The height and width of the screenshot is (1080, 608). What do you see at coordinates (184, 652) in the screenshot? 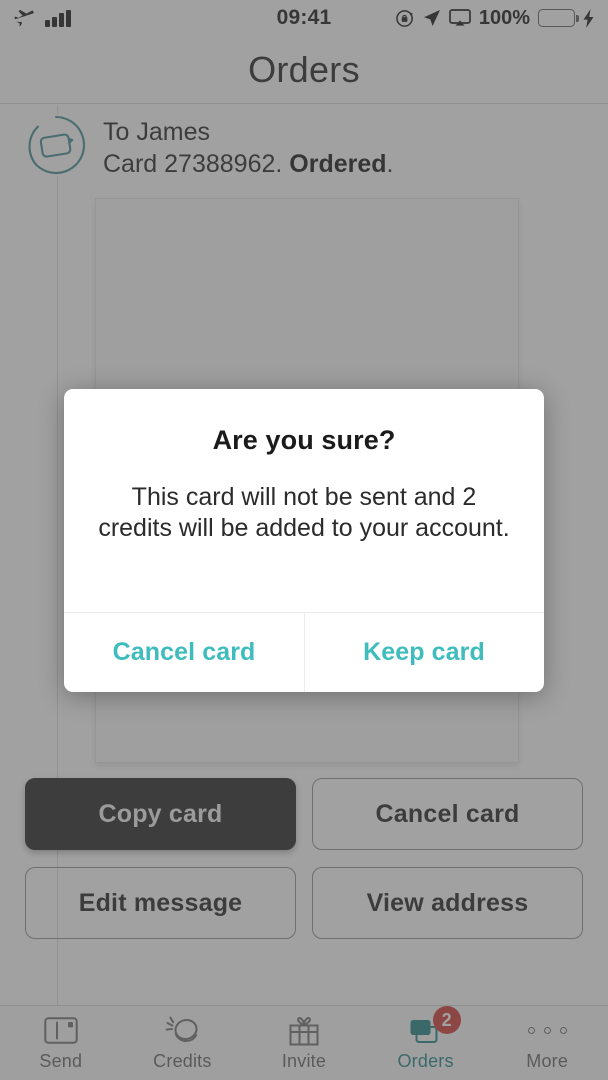
I see `dialog-cancel-card-button: Cancel card` at bounding box center [184, 652].